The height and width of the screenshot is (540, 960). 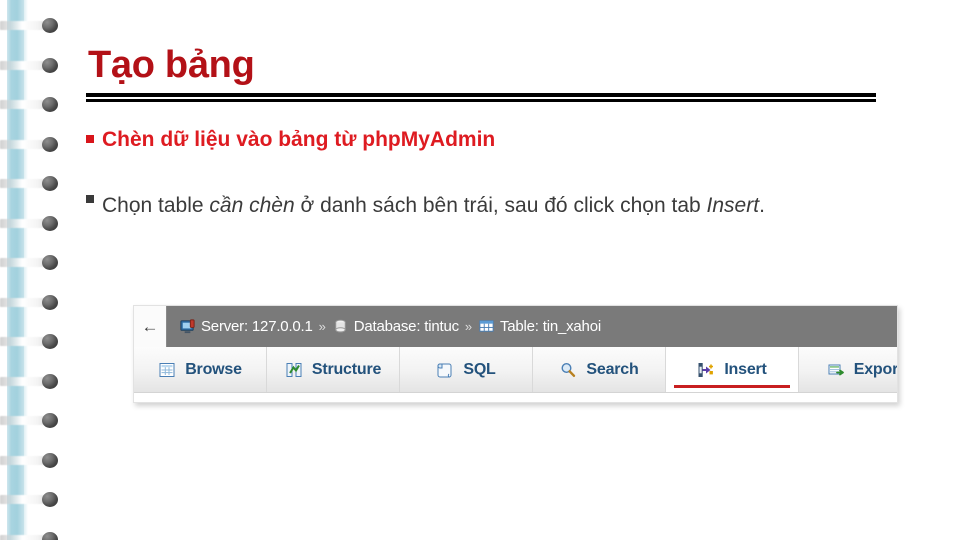 I want to click on tab-browse: Browse, so click(x=200, y=369).